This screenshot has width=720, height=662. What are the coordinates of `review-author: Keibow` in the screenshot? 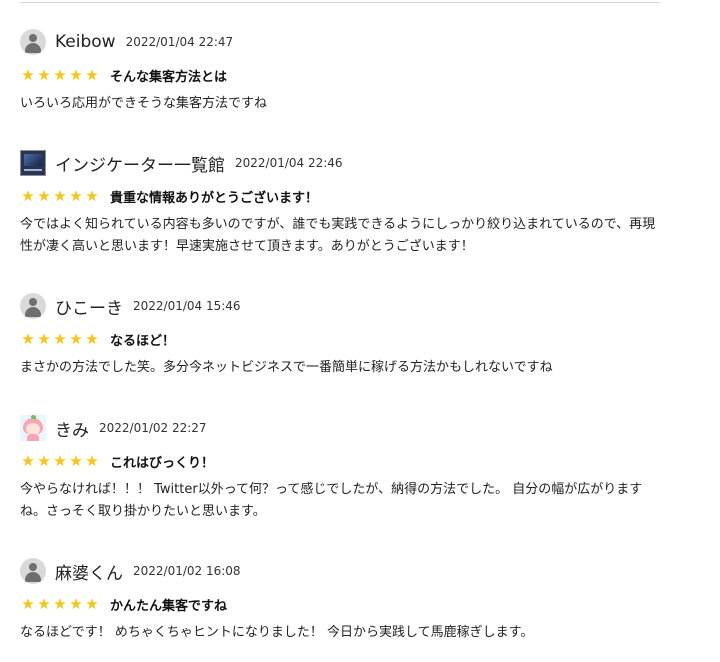 It's located at (85, 42).